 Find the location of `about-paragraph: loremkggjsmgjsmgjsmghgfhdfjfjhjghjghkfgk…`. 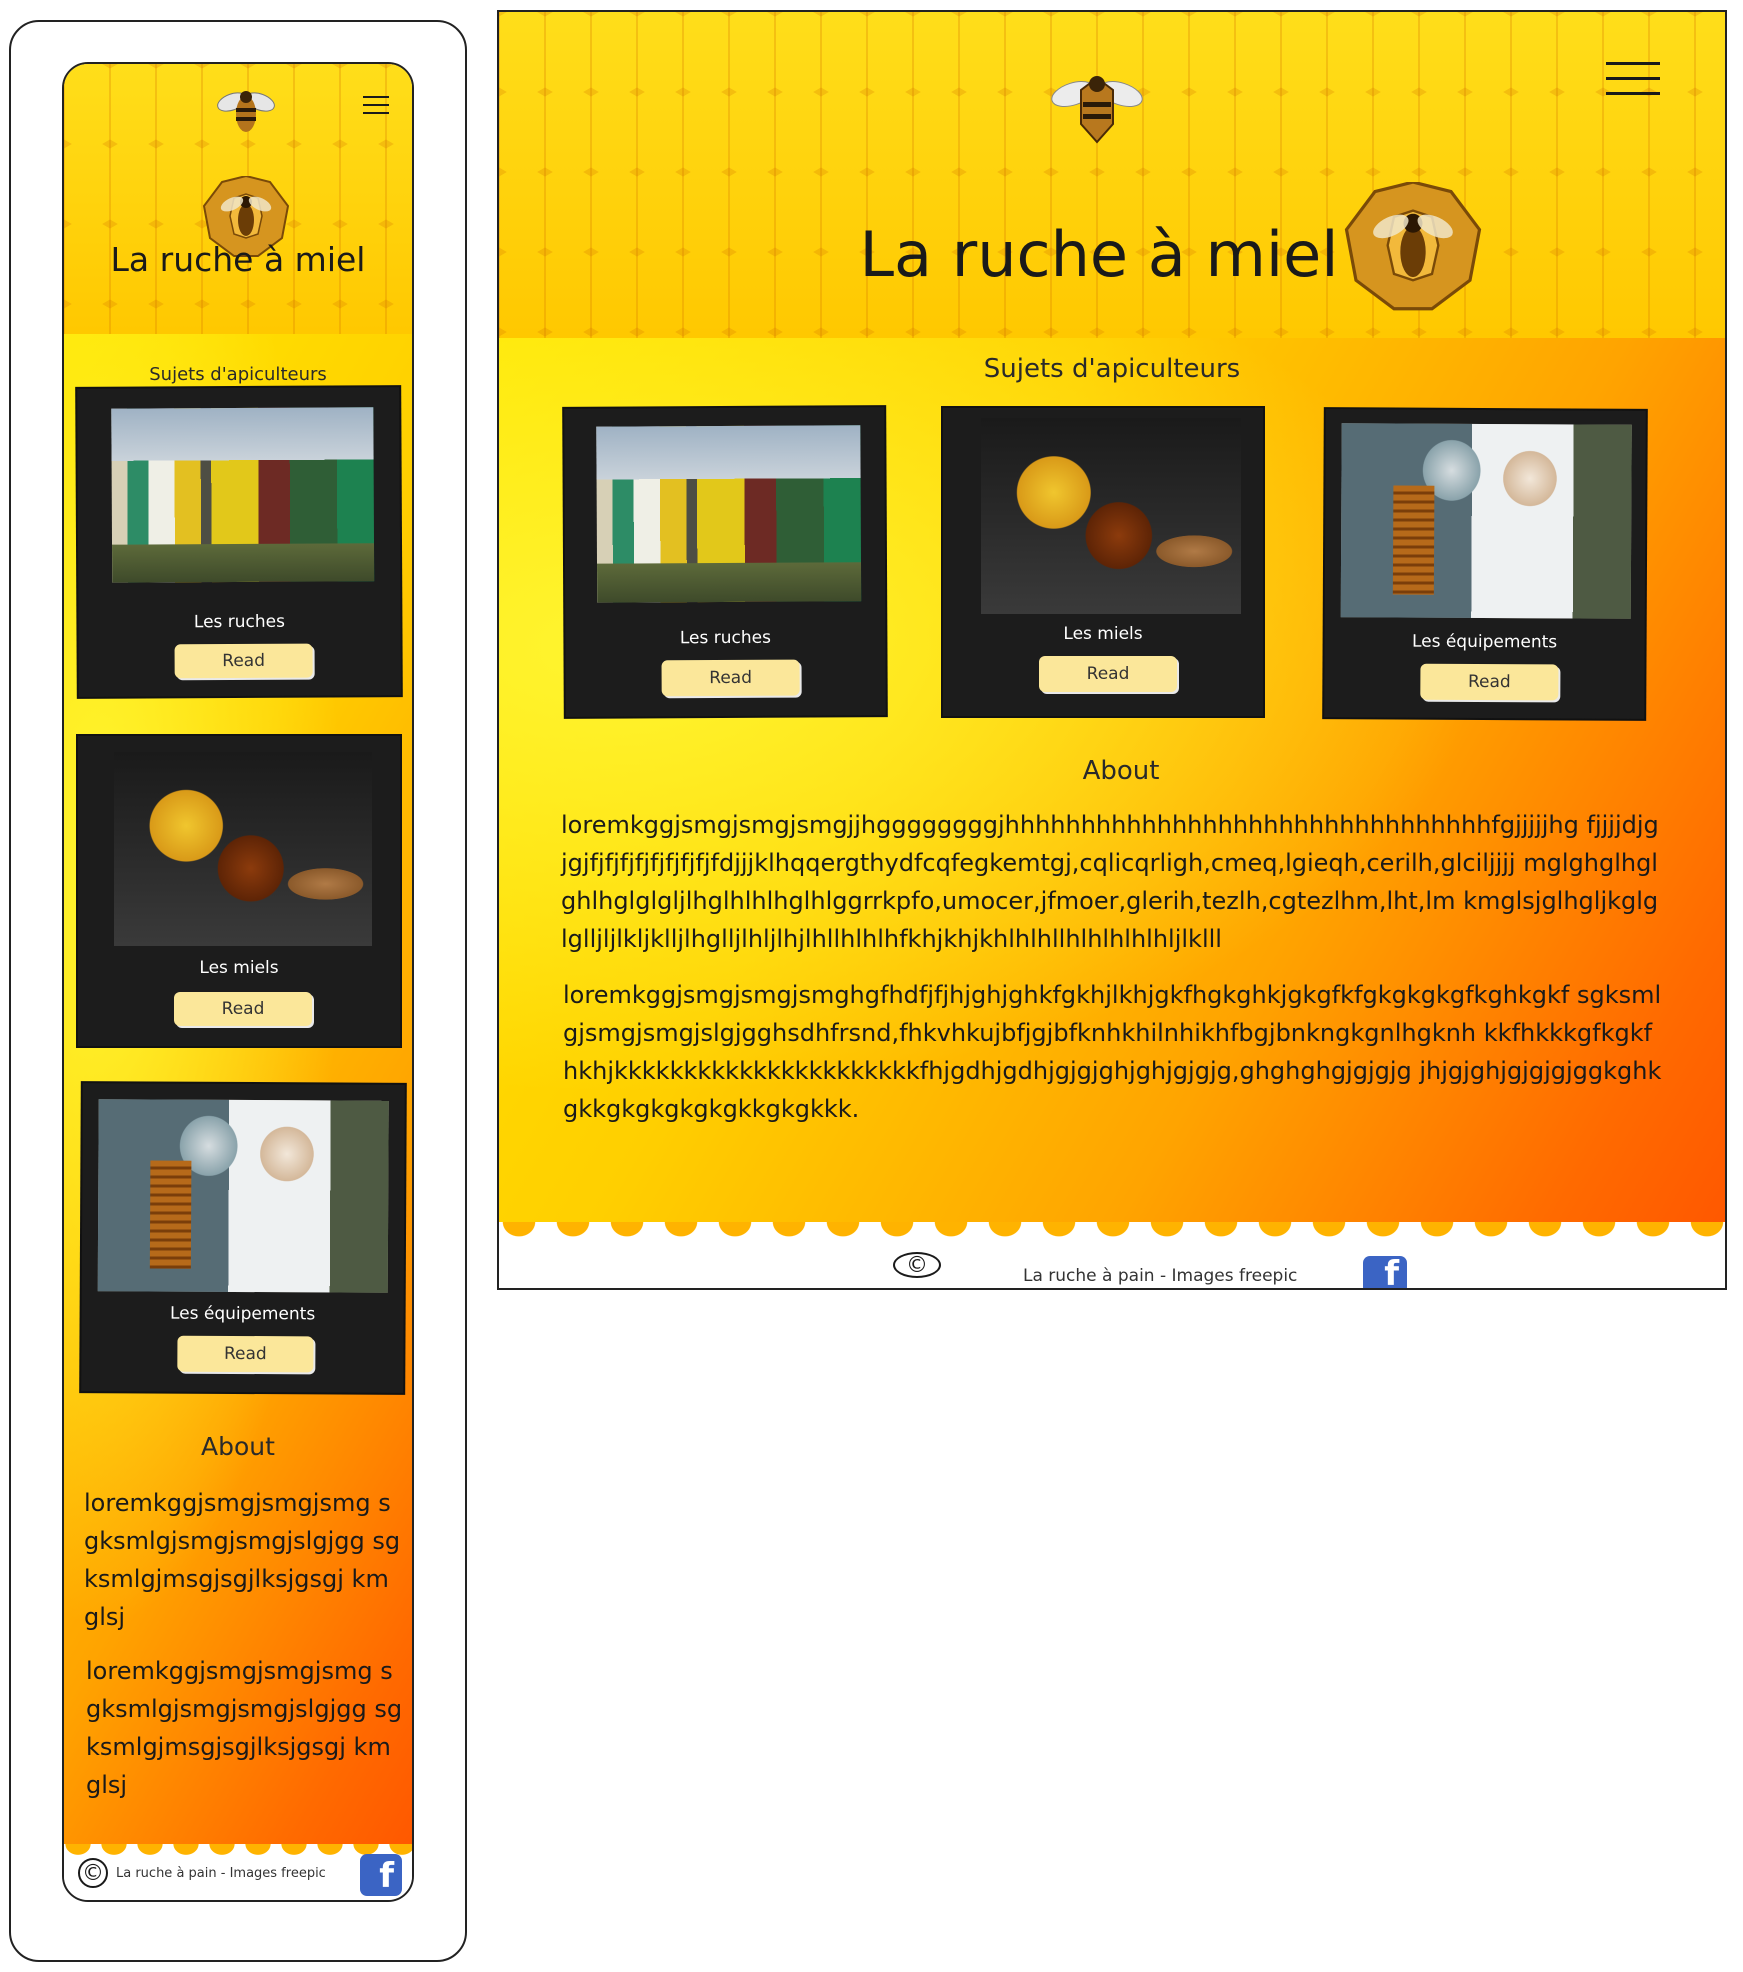

about-paragraph: loremkggjsmgjsmgjsmghgfhdfjfjhjghjghkfgk… is located at coordinates (1112, 1052).